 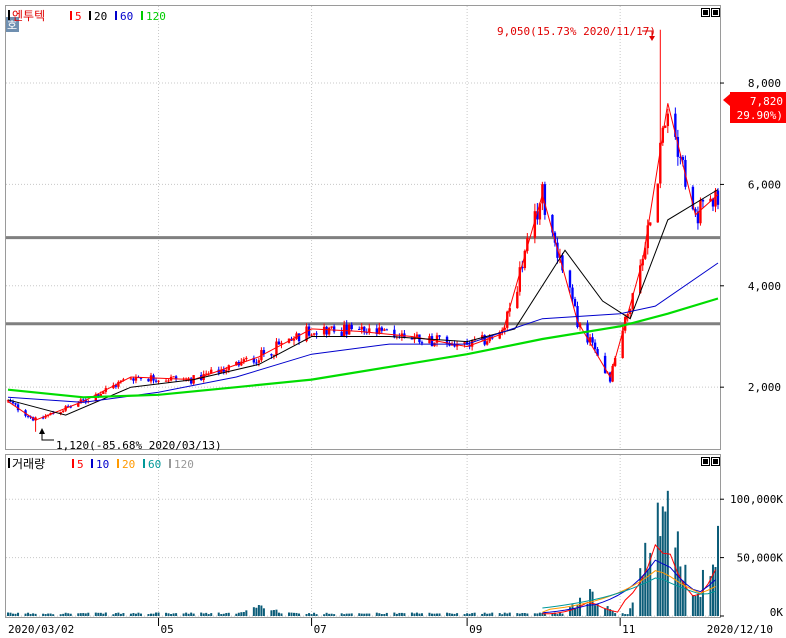 I want to click on price-tick-label: 2,000, so click(x=764, y=387).